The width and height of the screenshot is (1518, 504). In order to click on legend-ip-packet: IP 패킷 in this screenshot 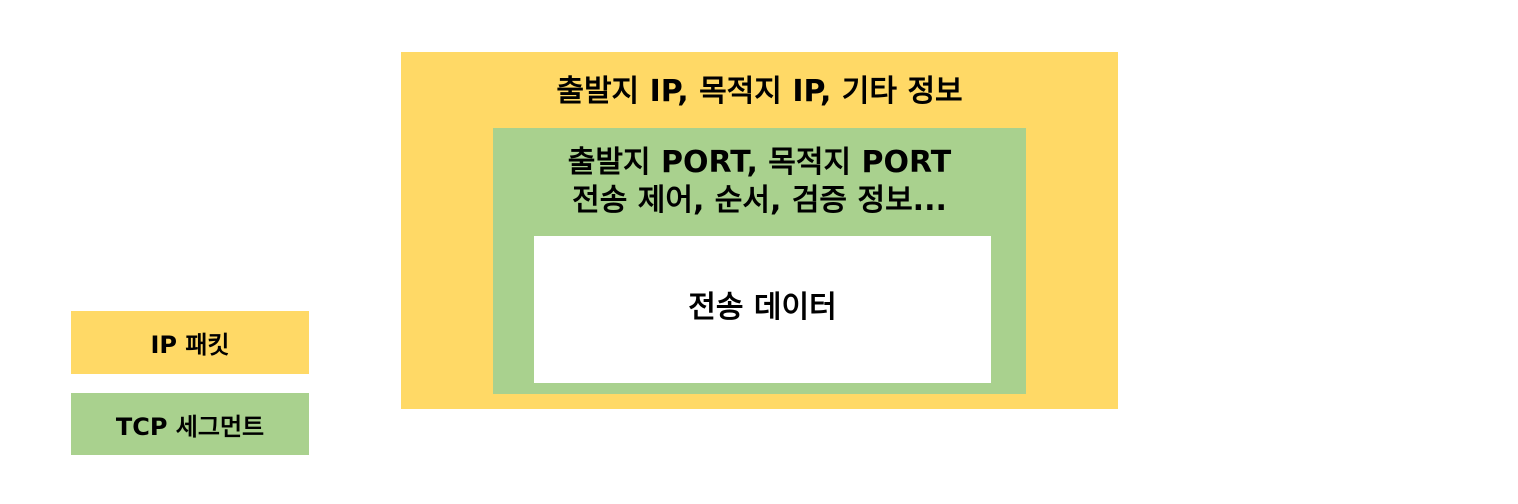, I will do `click(190, 342)`.